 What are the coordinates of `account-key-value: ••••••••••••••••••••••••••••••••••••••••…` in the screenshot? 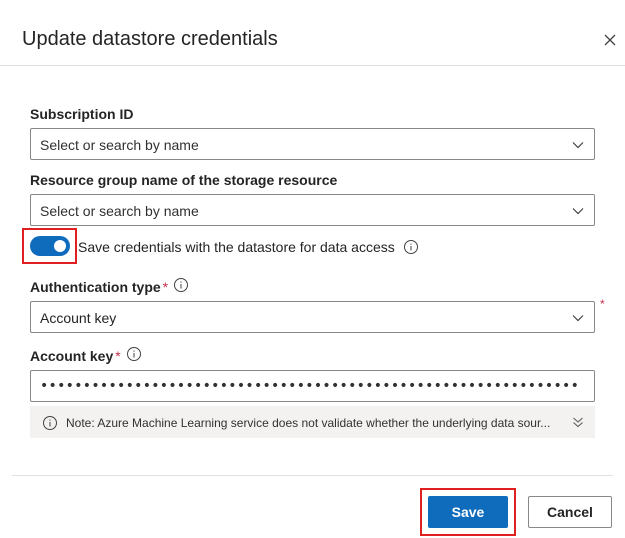 It's located at (310, 386).